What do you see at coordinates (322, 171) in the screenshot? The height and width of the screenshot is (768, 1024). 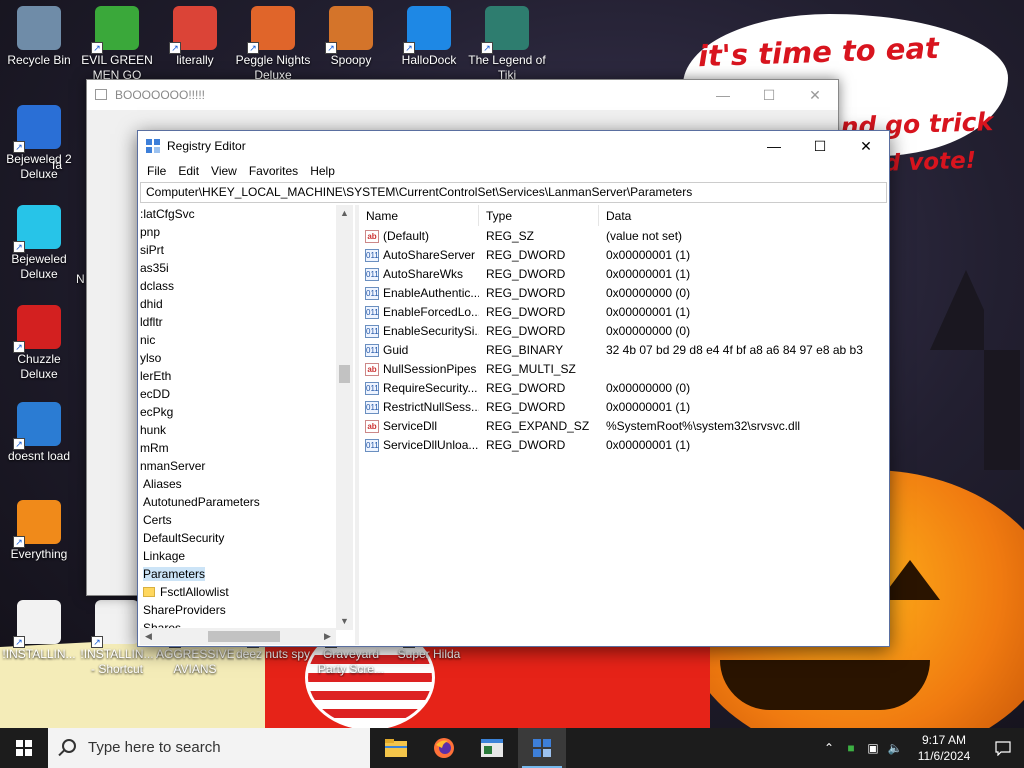 I see `menu-help: Help` at bounding box center [322, 171].